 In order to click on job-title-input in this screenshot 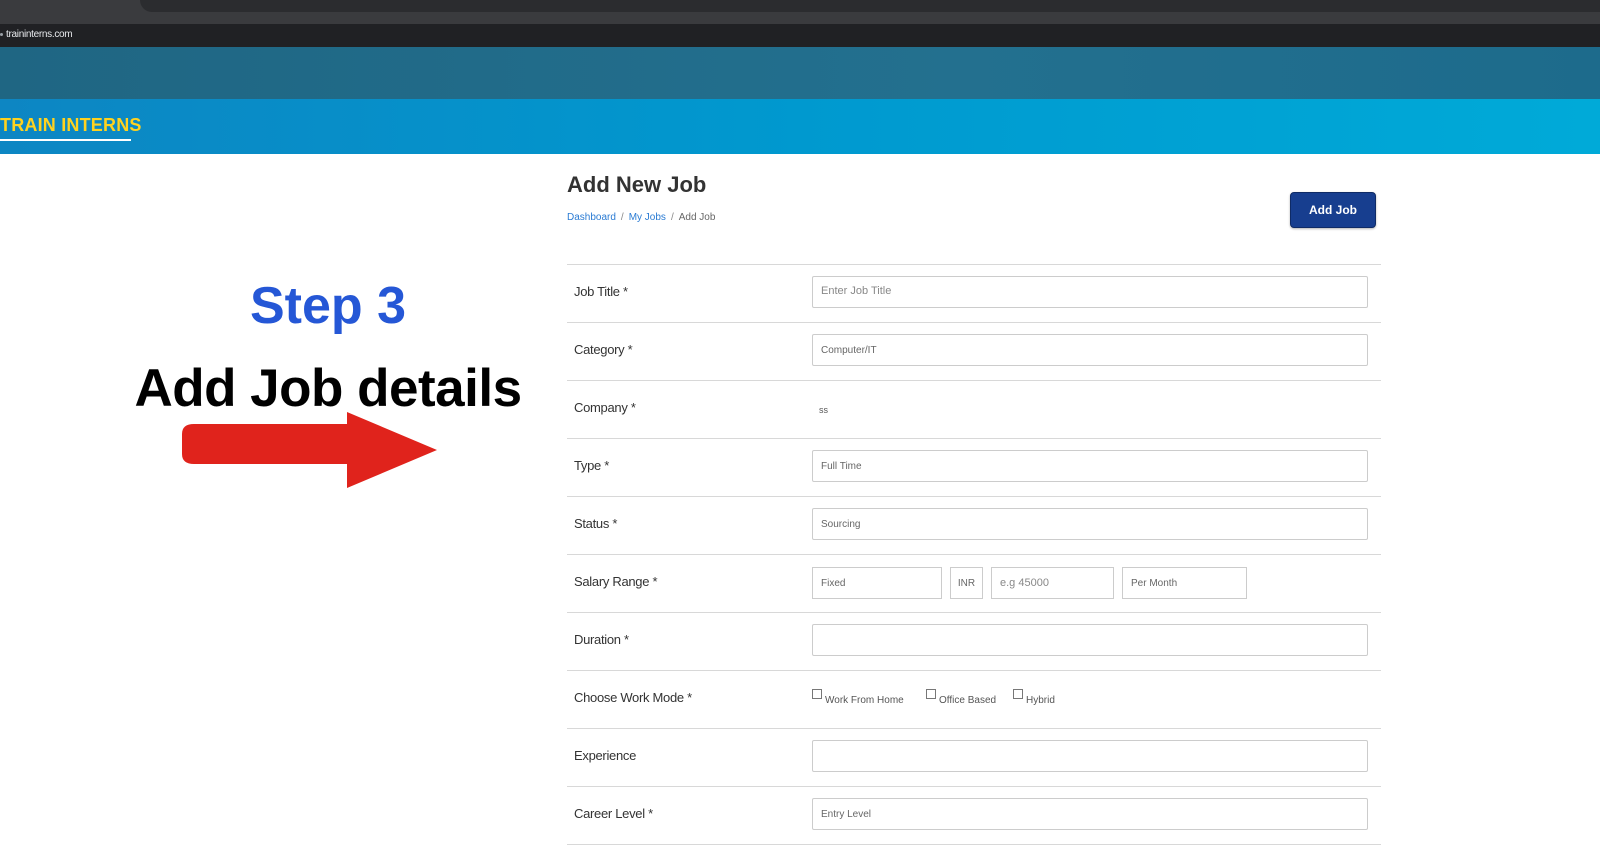, I will do `click(1090, 292)`.